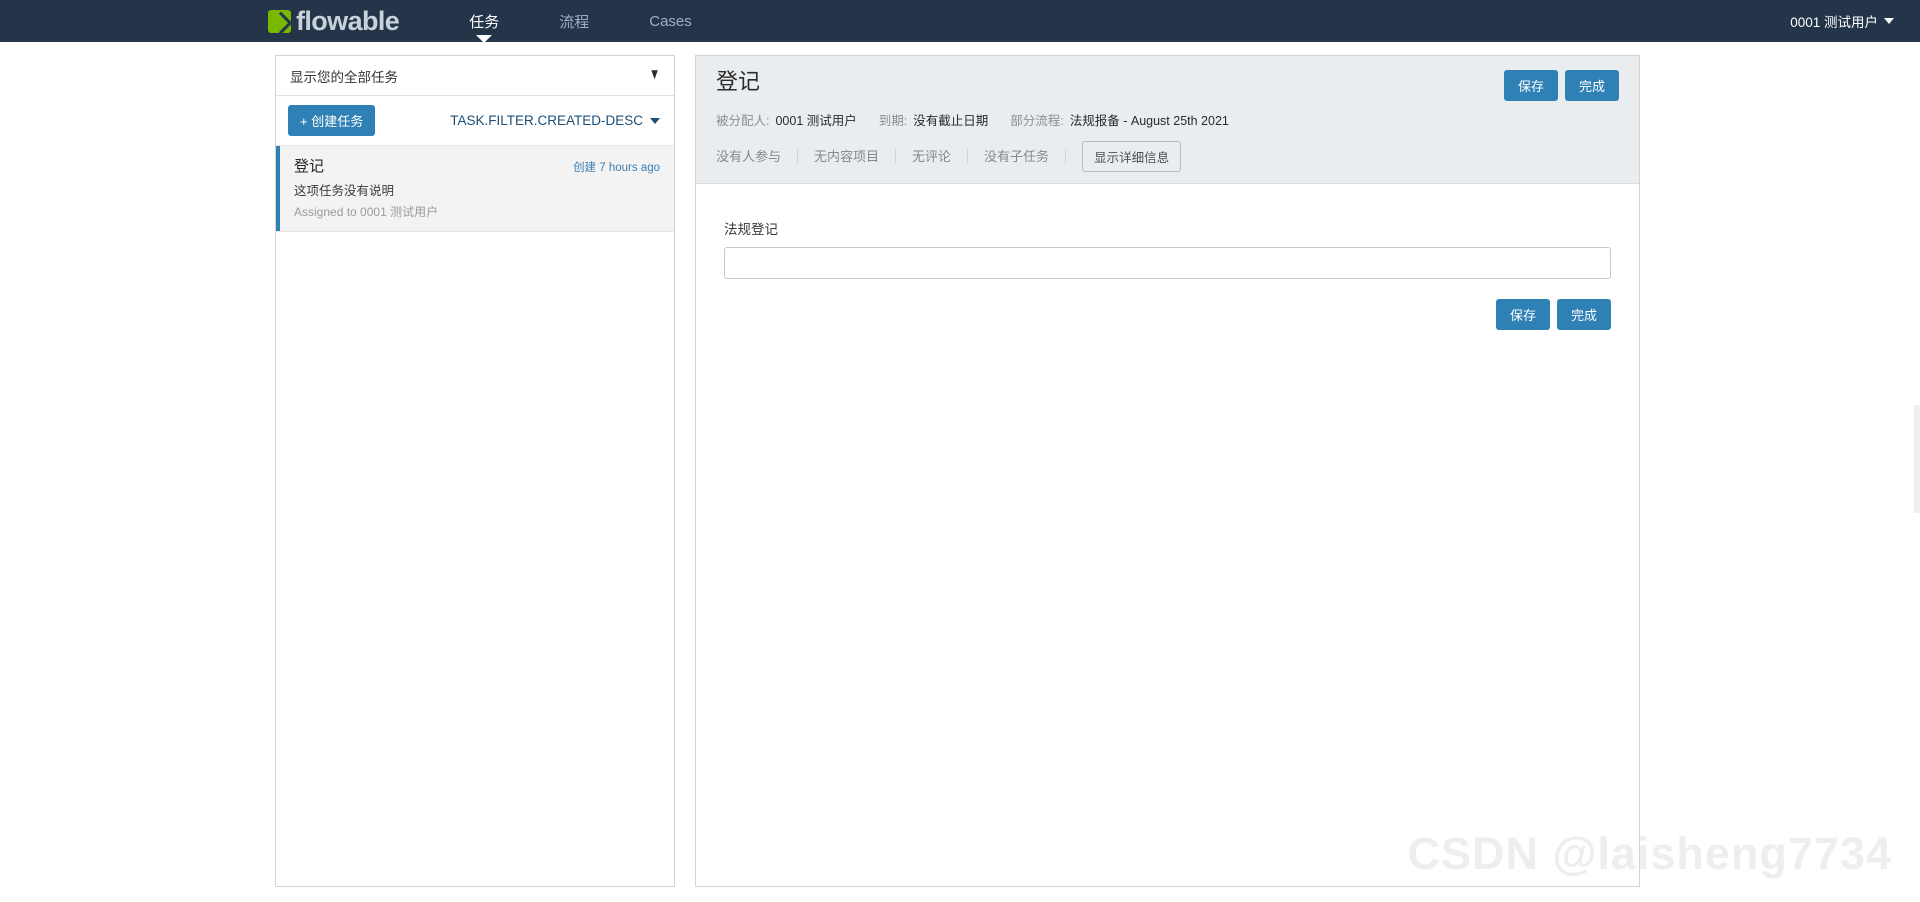 The height and width of the screenshot is (902, 1920). I want to click on nav-item-cases: Cases, so click(670, 21).